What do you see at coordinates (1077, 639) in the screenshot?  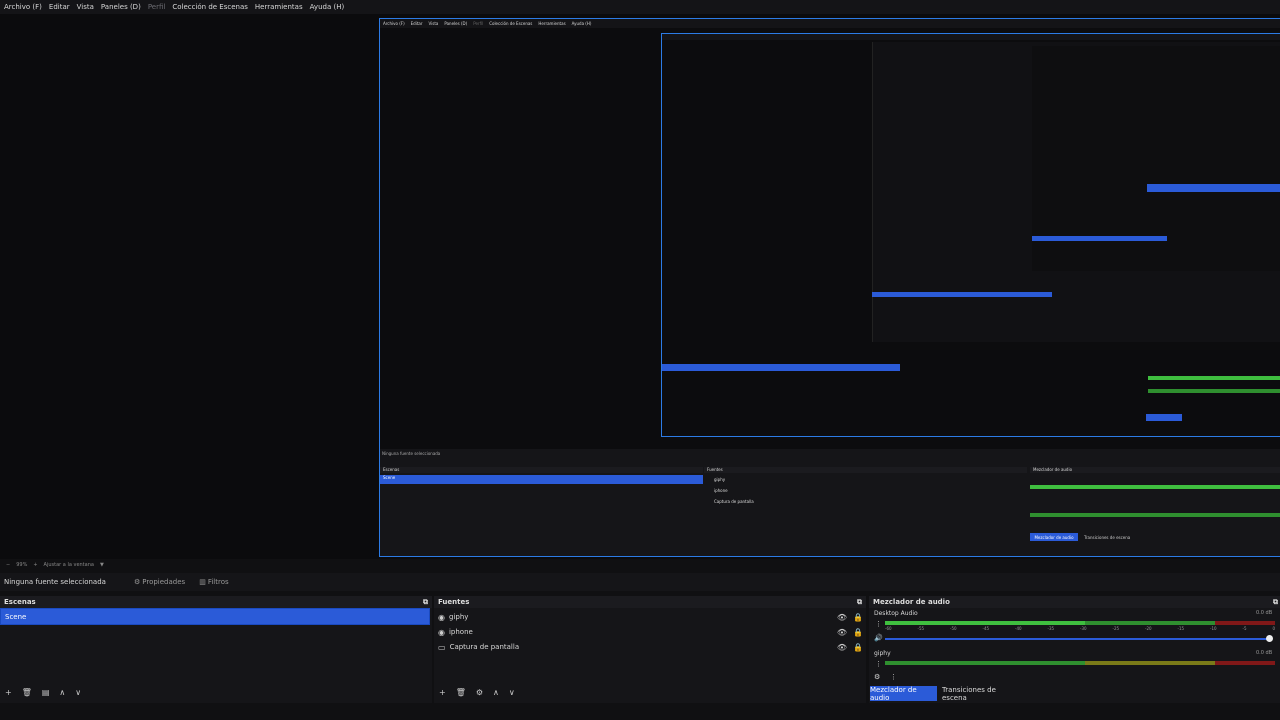 I see `volume-slider` at bounding box center [1077, 639].